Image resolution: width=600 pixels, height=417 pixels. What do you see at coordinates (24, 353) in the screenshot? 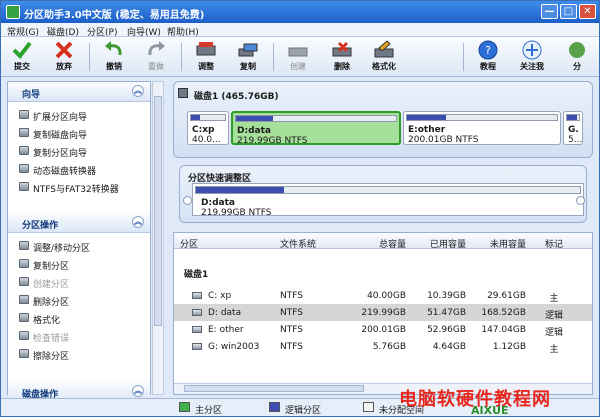
I see `wipe-icon` at bounding box center [24, 353].